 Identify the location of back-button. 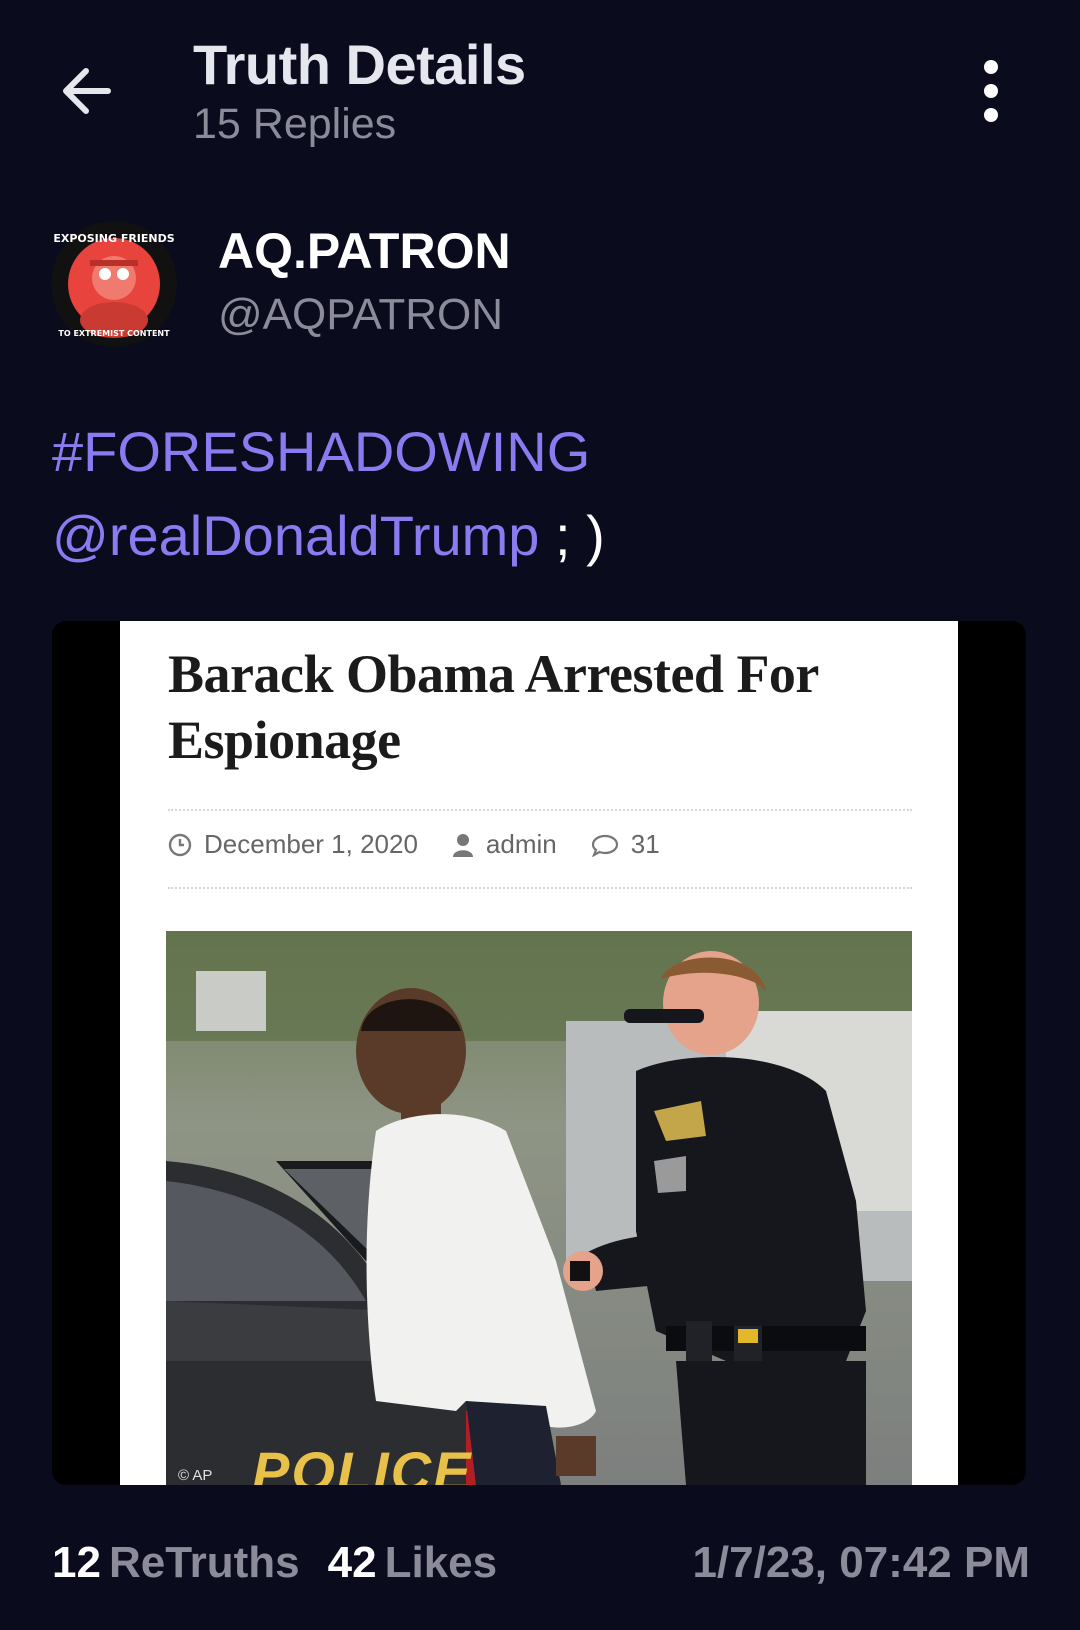
(91, 91).